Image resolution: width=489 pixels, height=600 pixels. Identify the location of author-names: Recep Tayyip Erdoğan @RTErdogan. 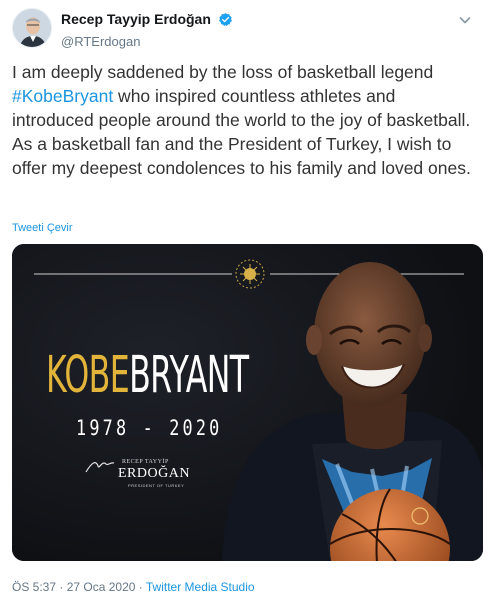
(147, 30).